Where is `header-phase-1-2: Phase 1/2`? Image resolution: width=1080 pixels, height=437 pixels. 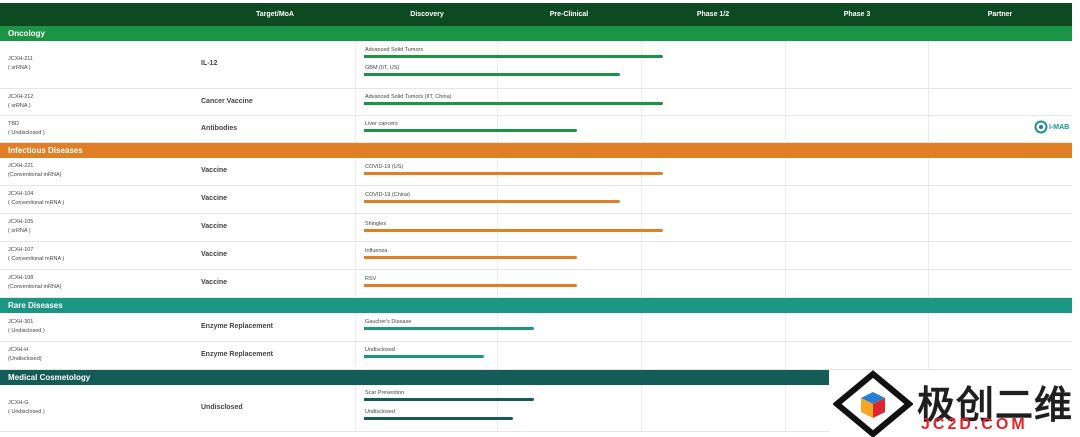
header-phase-1-2: Phase 1/2 is located at coordinates (713, 14).